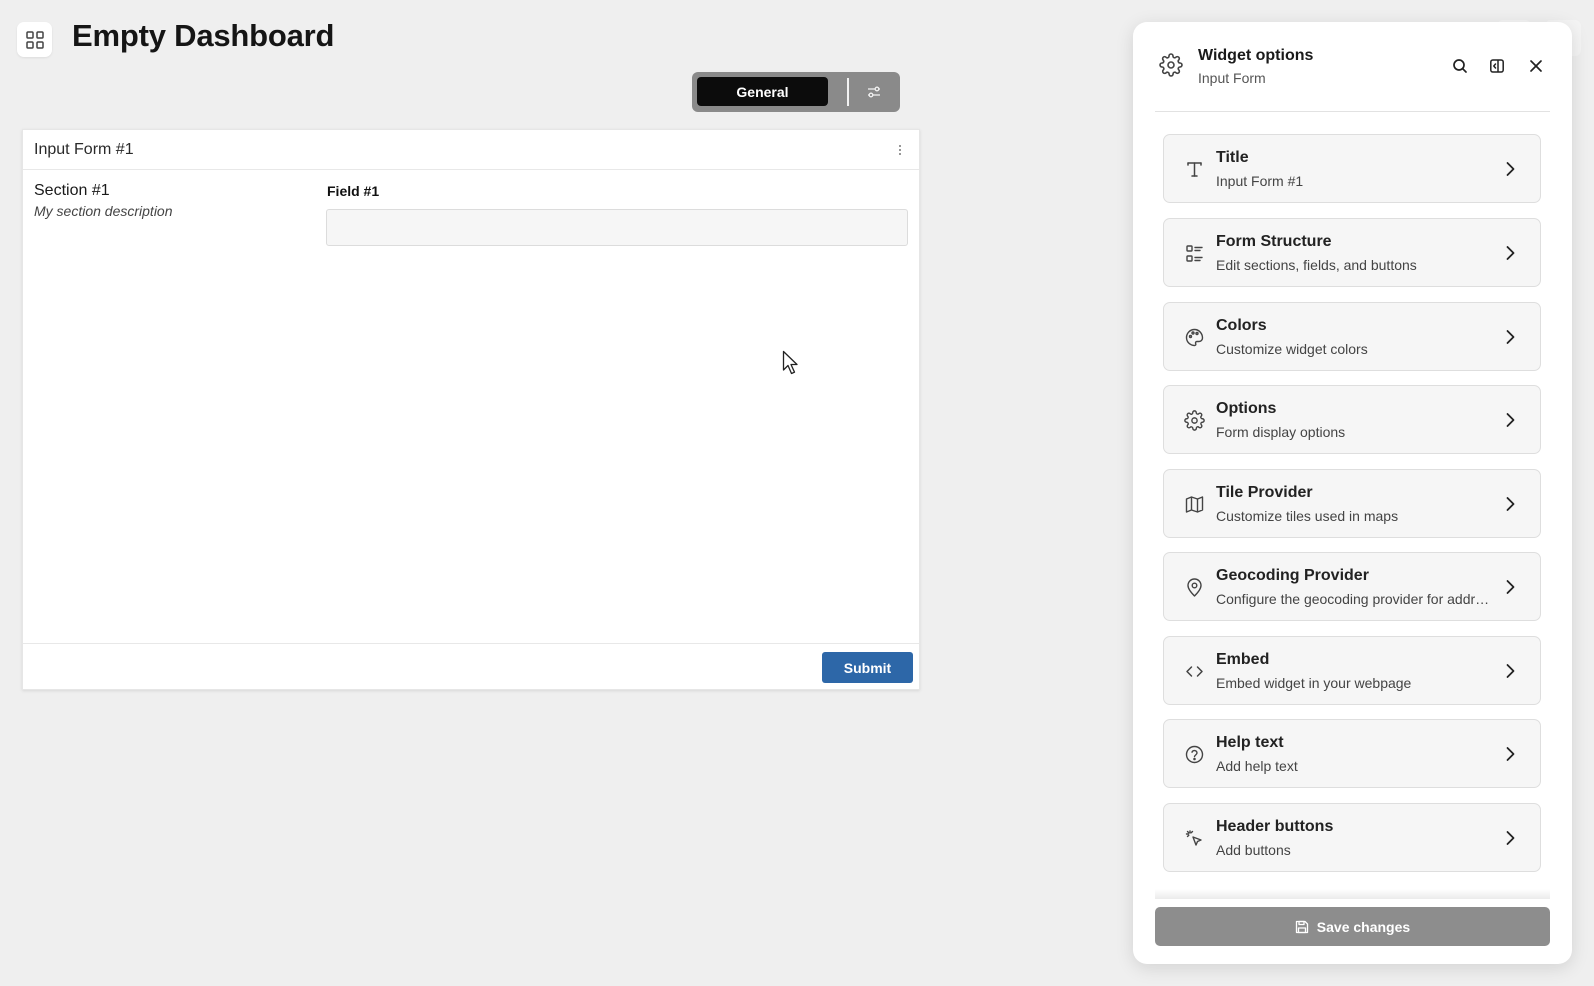 This screenshot has height=986, width=1594. I want to click on option-description: Embed widget in your webpage, so click(1314, 683).